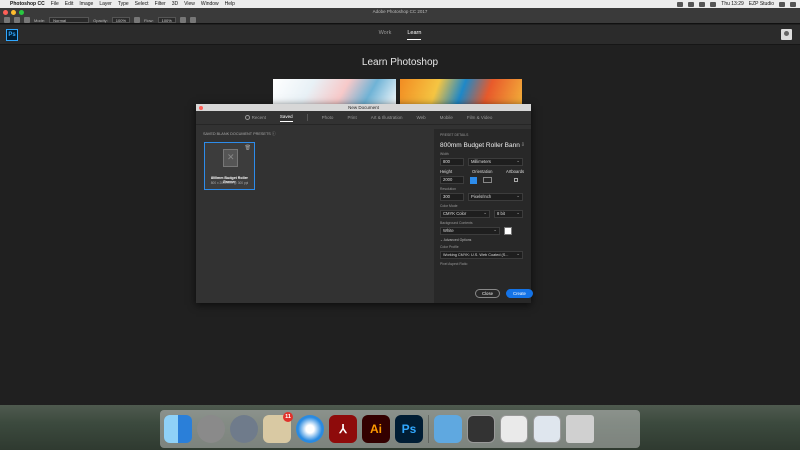  What do you see at coordinates (230, 4) in the screenshot?
I see `menu-help: Help` at bounding box center [230, 4].